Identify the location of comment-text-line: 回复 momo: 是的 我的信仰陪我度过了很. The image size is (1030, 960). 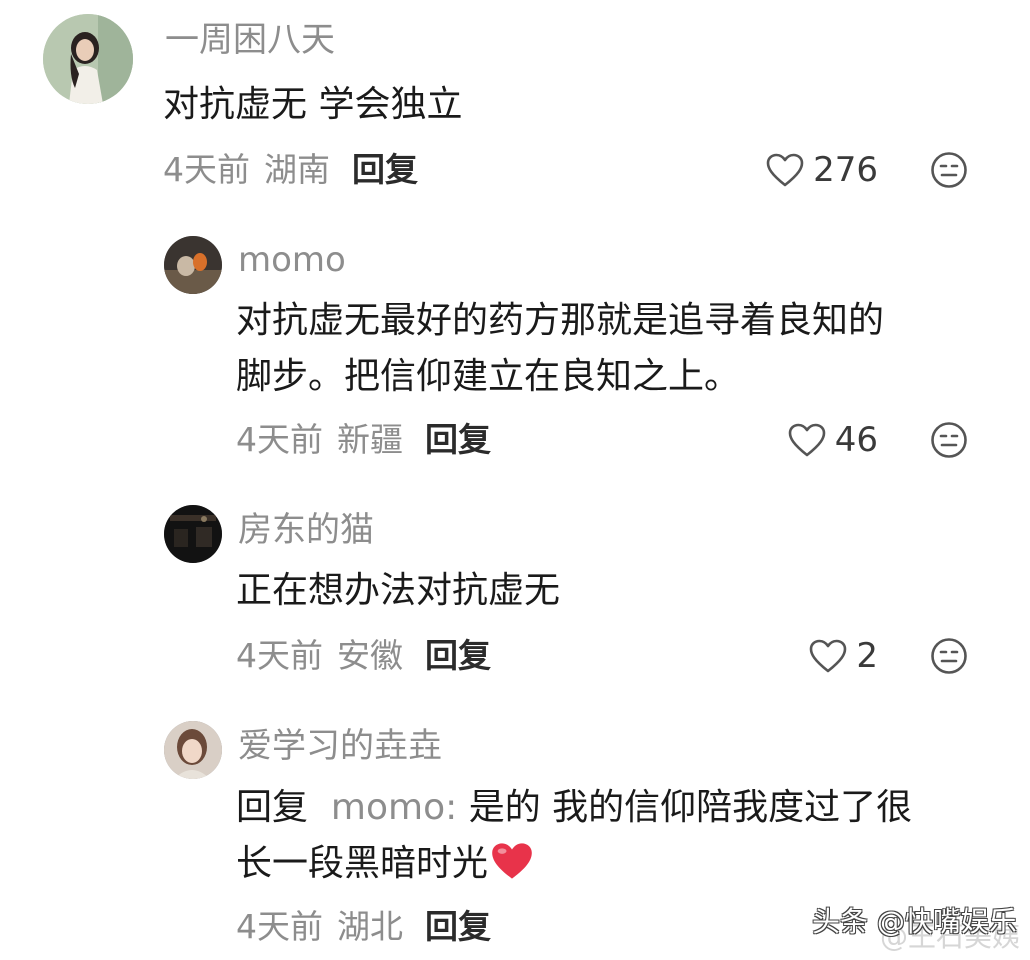
(574, 808).